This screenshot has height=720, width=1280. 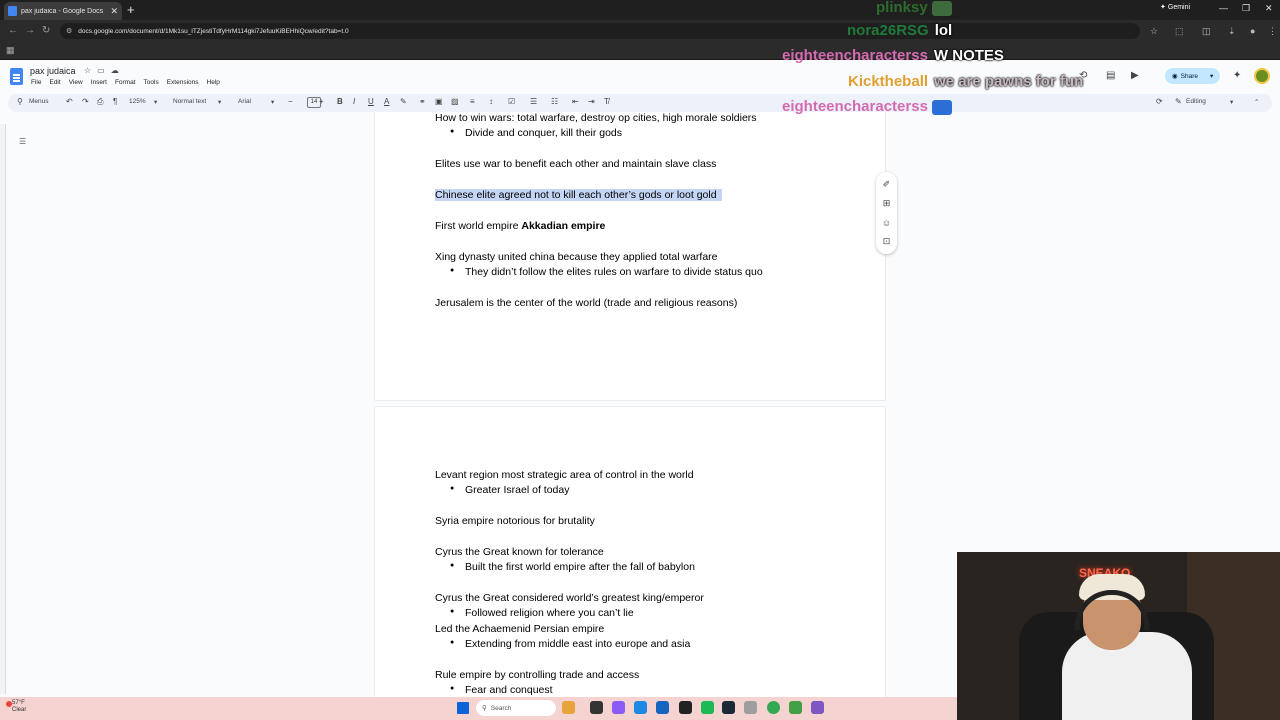 What do you see at coordinates (16, 76) in the screenshot?
I see `docs-logo-icon` at bounding box center [16, 76].